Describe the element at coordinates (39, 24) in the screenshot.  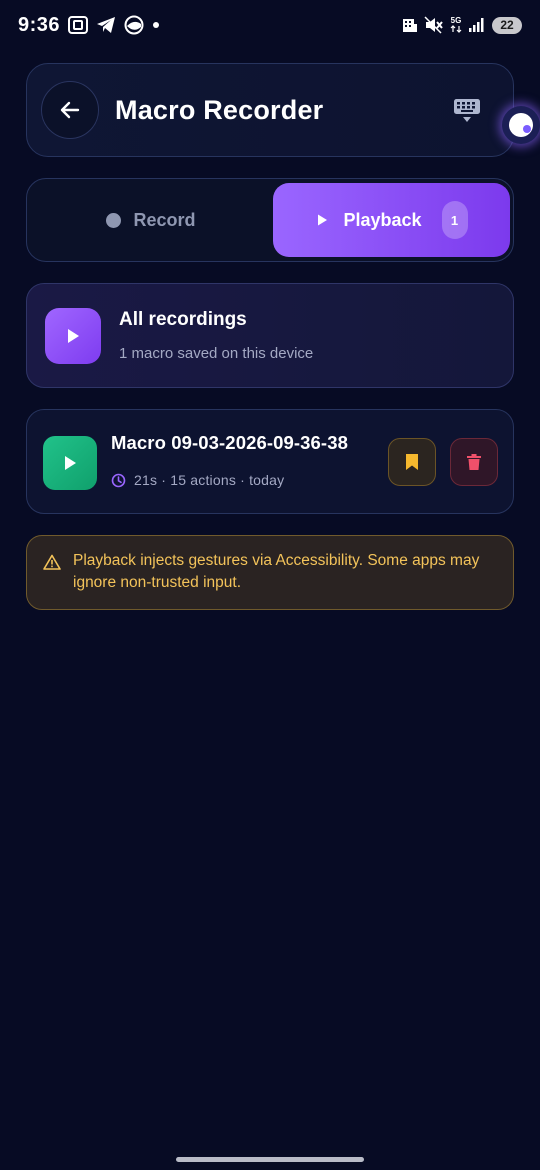
I see `status-time: 9:36` at that location.